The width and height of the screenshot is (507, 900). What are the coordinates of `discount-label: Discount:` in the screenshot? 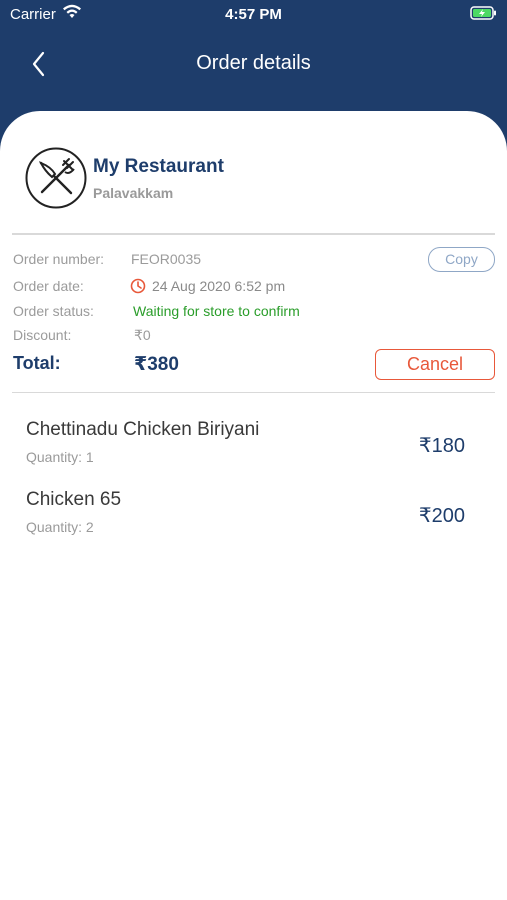 It's located at (42, 335).